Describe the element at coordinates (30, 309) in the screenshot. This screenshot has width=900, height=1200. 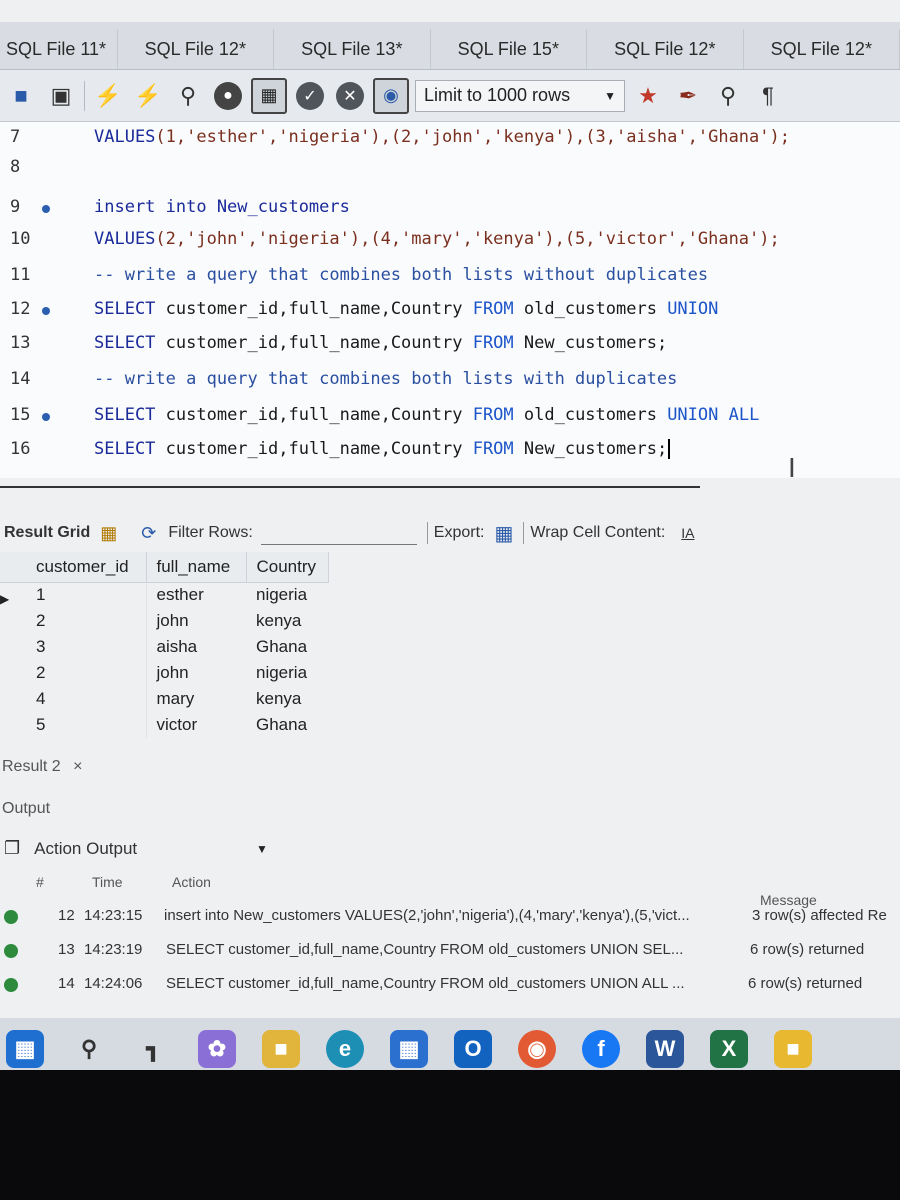
I see `line-number: 12` at that location.